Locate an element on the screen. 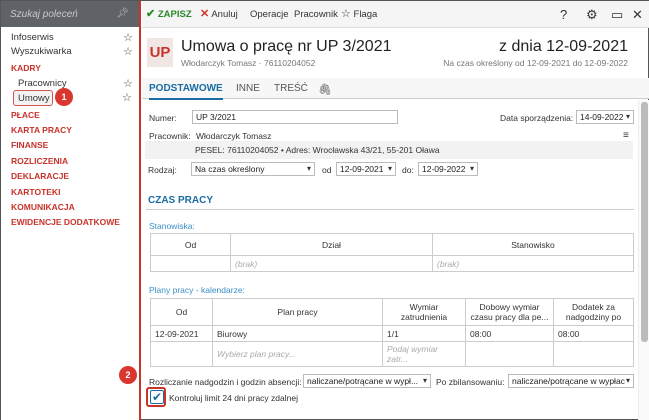 The width and height of the screenshot is (649, 420). od-date-select: 12-09-2021 ▾ is located at coordinates (366, 169).